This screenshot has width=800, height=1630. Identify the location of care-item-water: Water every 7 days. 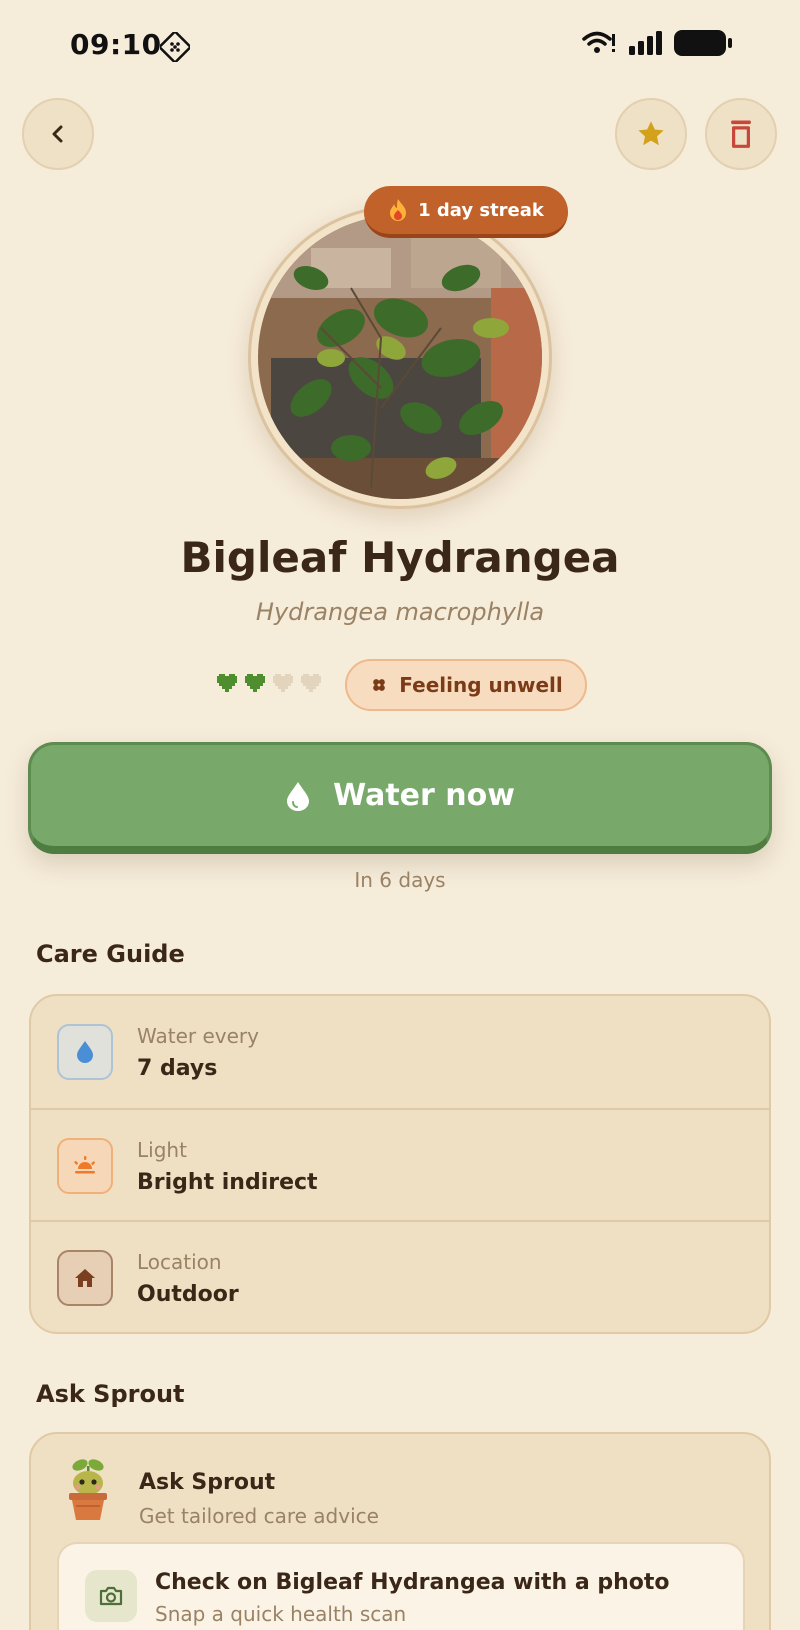
(400, 1052).